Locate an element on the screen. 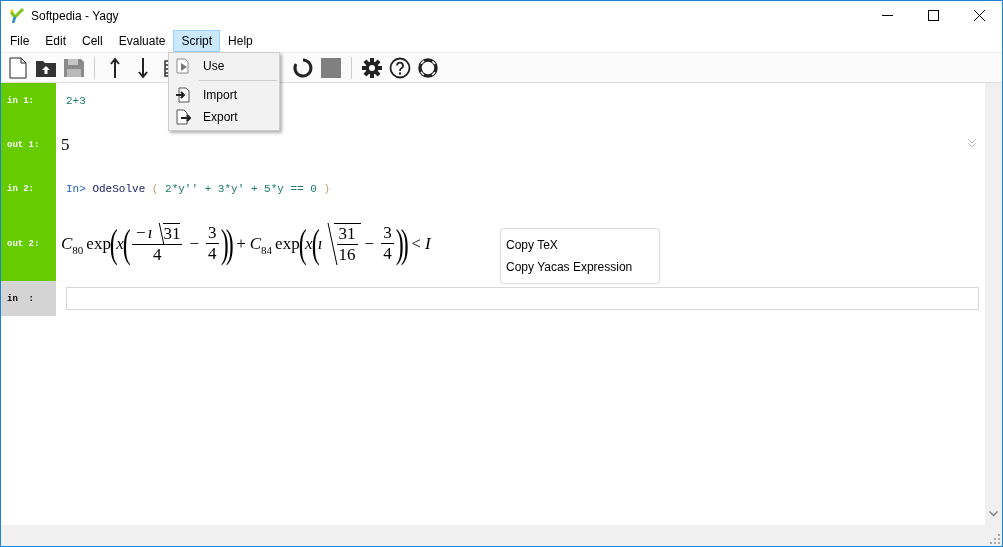 Image resolution: width=1003 pixels, height=547 pixels. new-document-icon is located at coordinates (18, 67).